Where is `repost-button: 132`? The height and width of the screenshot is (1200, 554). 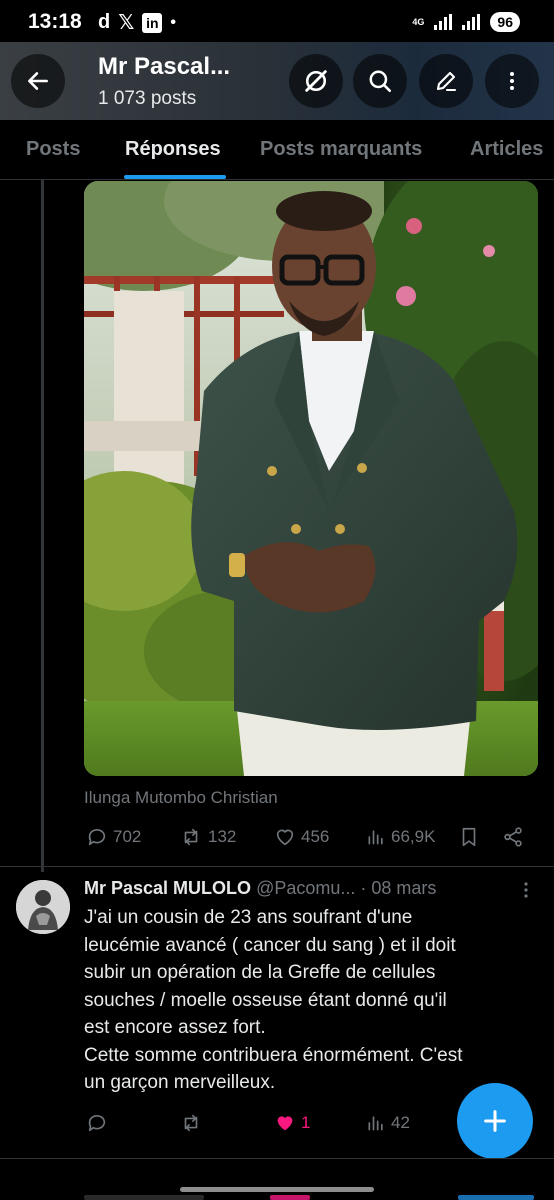 repost-button: 132 is located at coordinates (207, 837).